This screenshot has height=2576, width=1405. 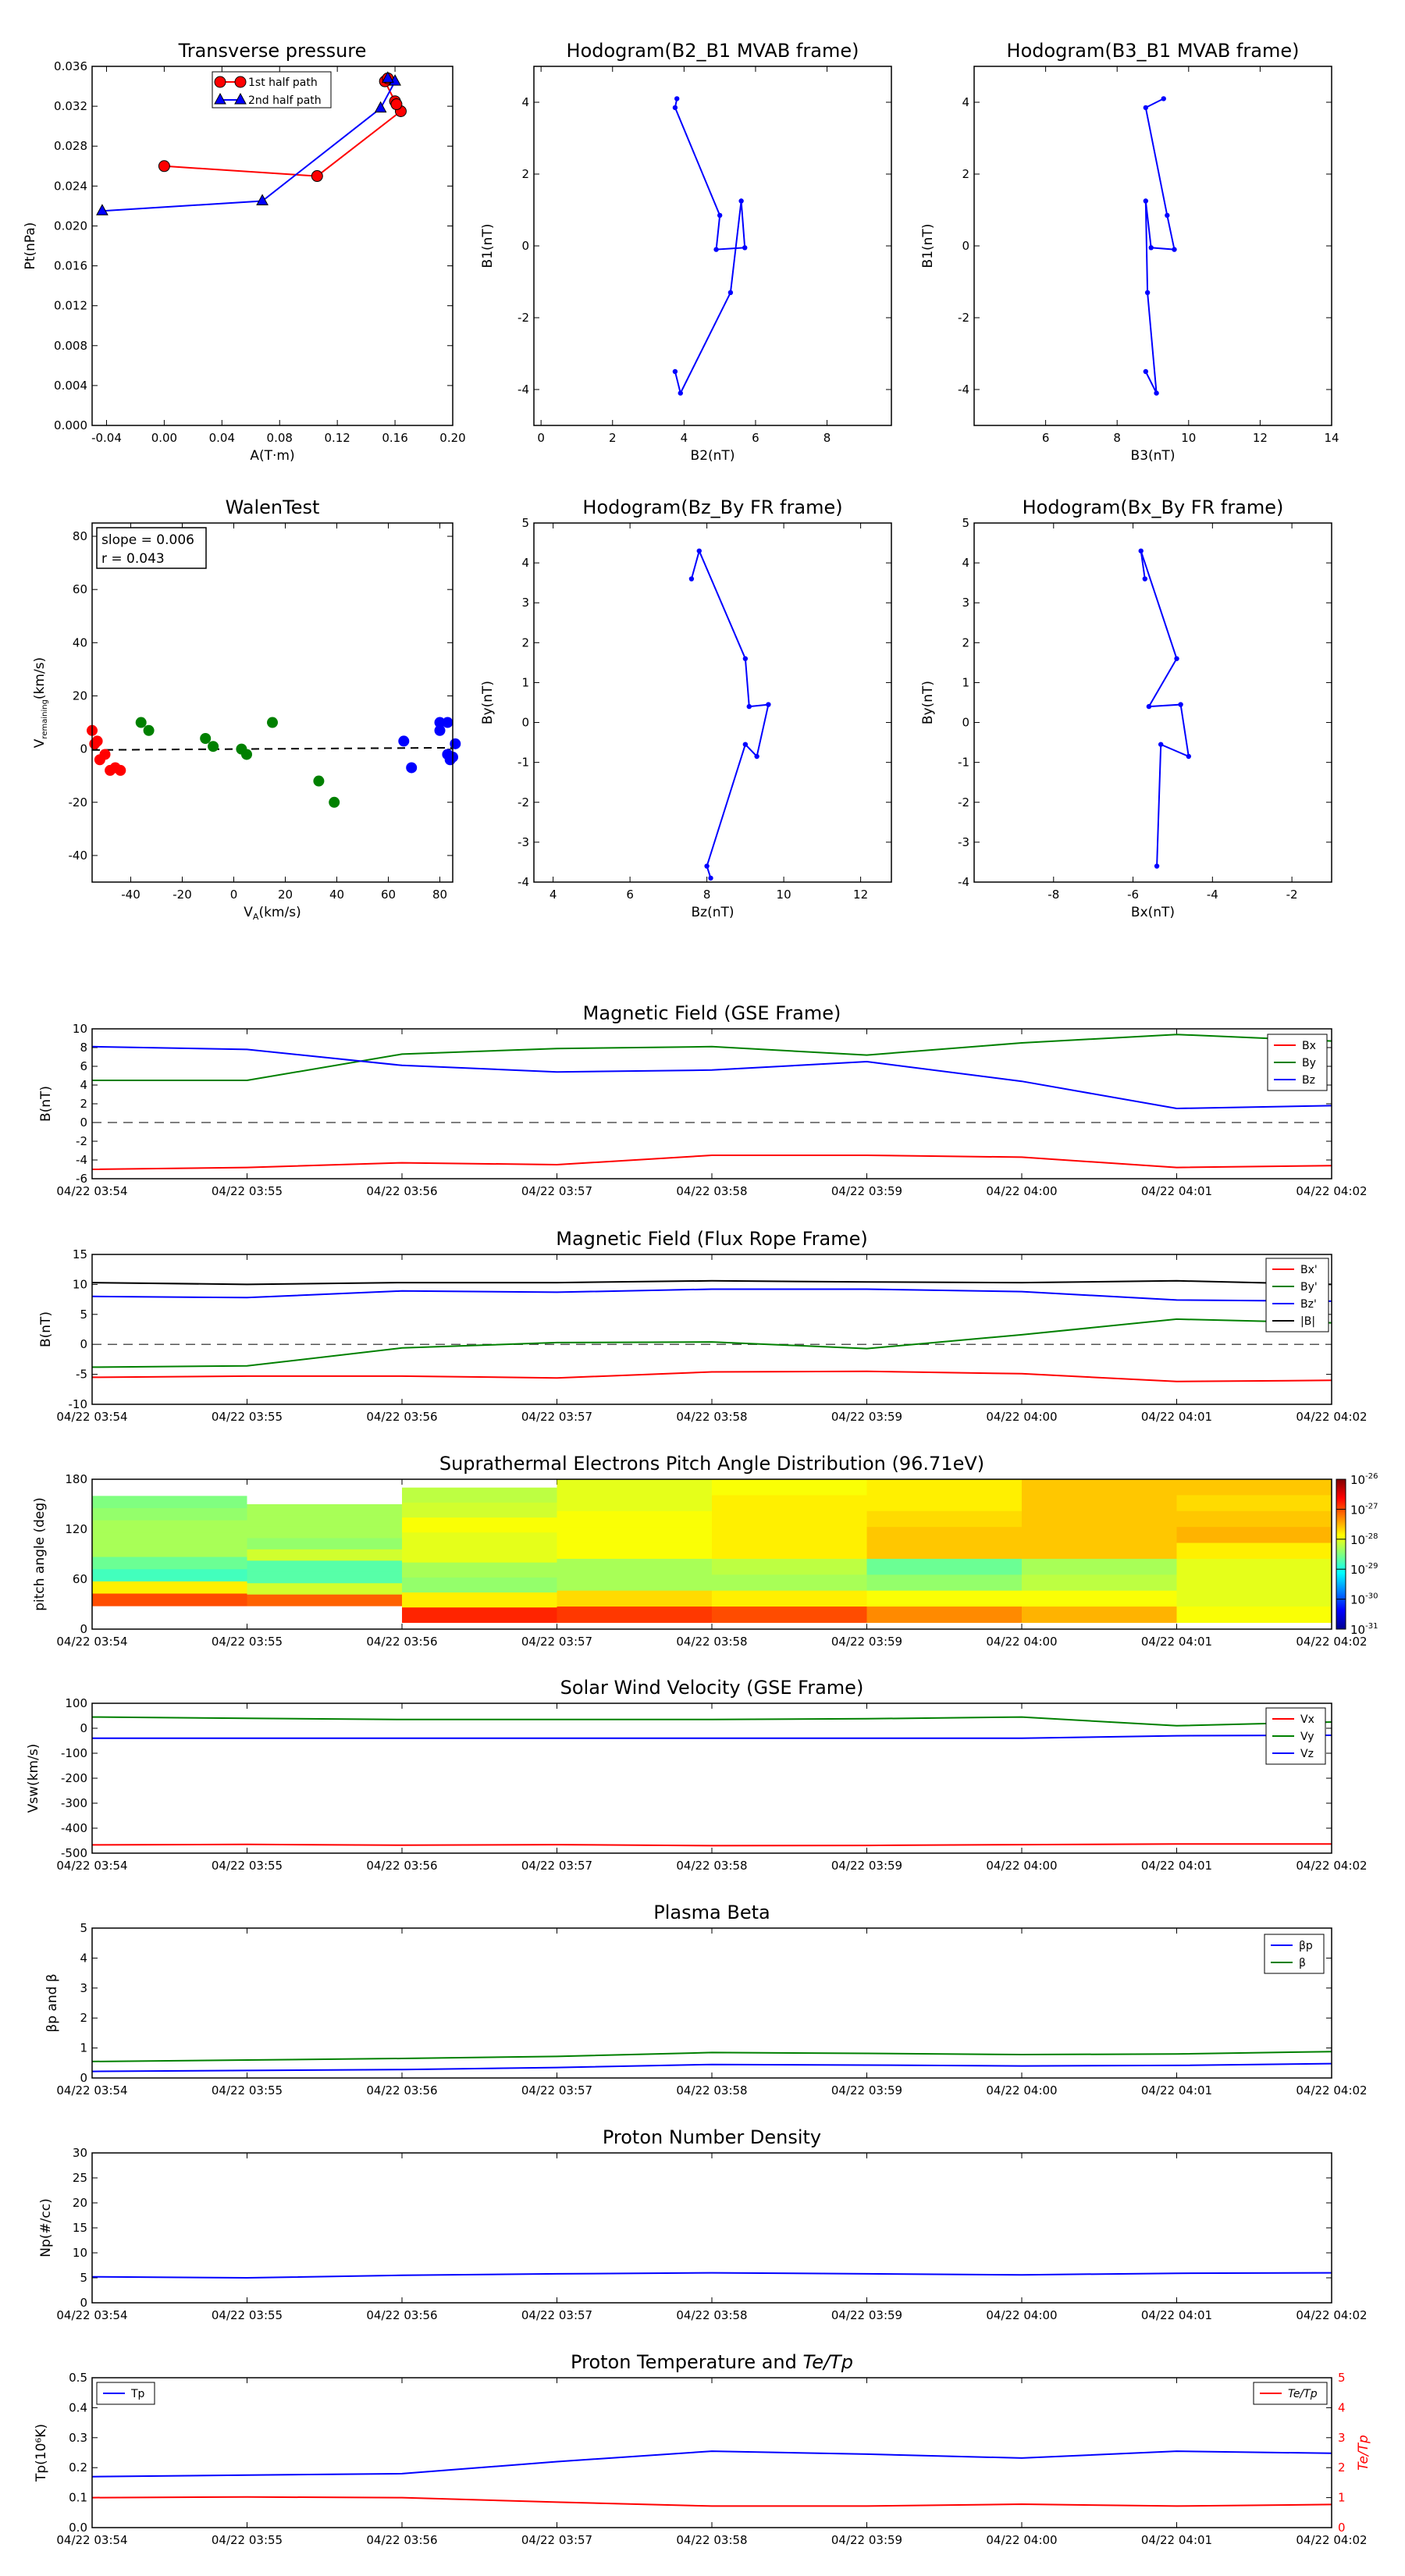 What do you see at coordinates (1332, 2090) in the screenshot?
I see `x-tick-label: 04/22 04:02` at bounding box center [1332, 2090].